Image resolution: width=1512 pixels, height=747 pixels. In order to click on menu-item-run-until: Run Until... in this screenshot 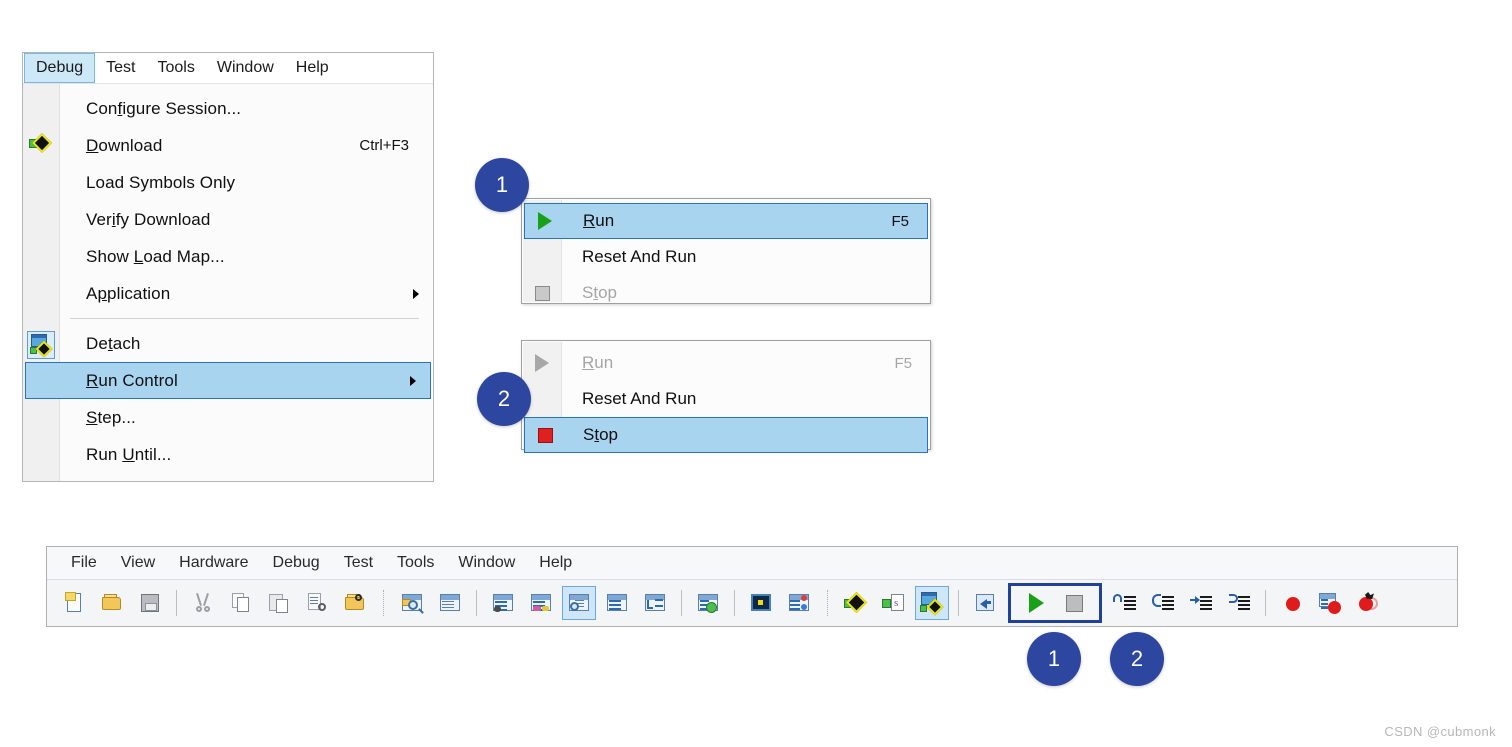, I will do `click(228, 454)`.